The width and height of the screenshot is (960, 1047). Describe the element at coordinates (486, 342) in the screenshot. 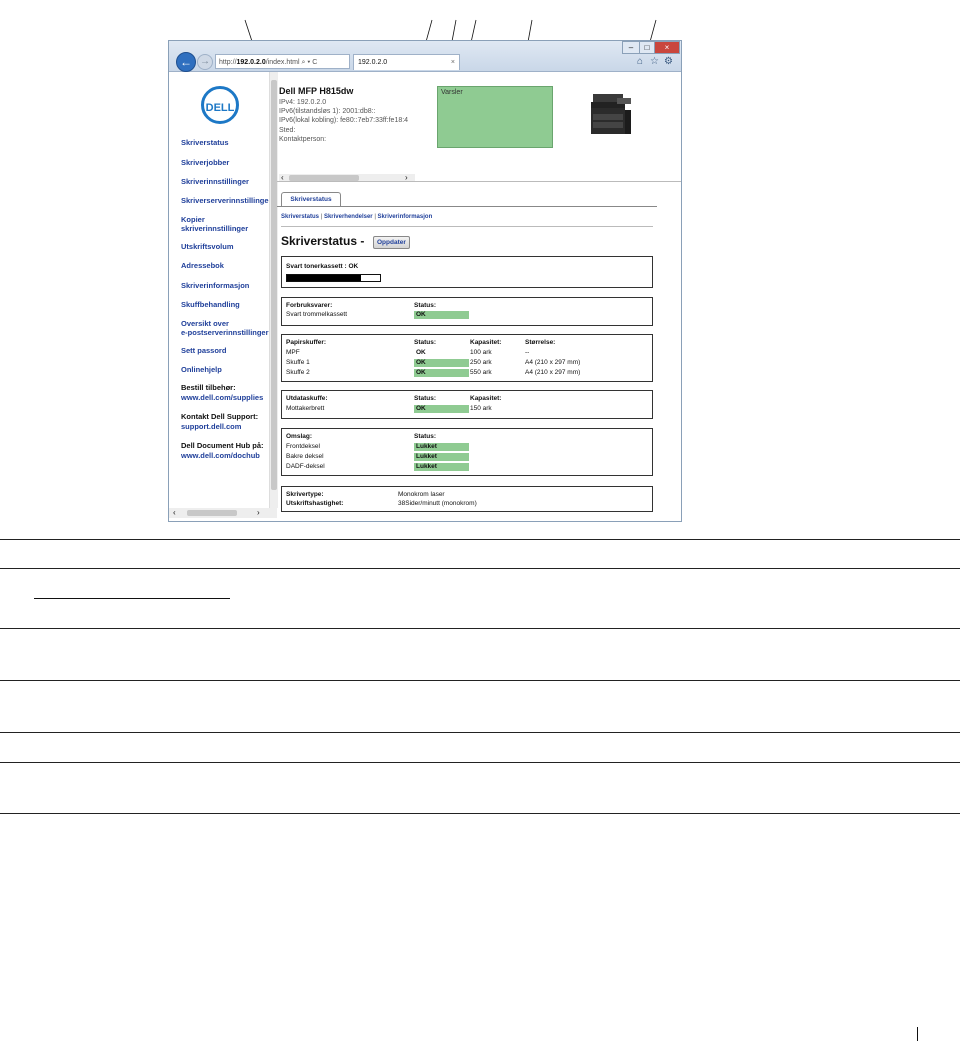

I see `trays-capacity-header: Kapasitet:` at that location.